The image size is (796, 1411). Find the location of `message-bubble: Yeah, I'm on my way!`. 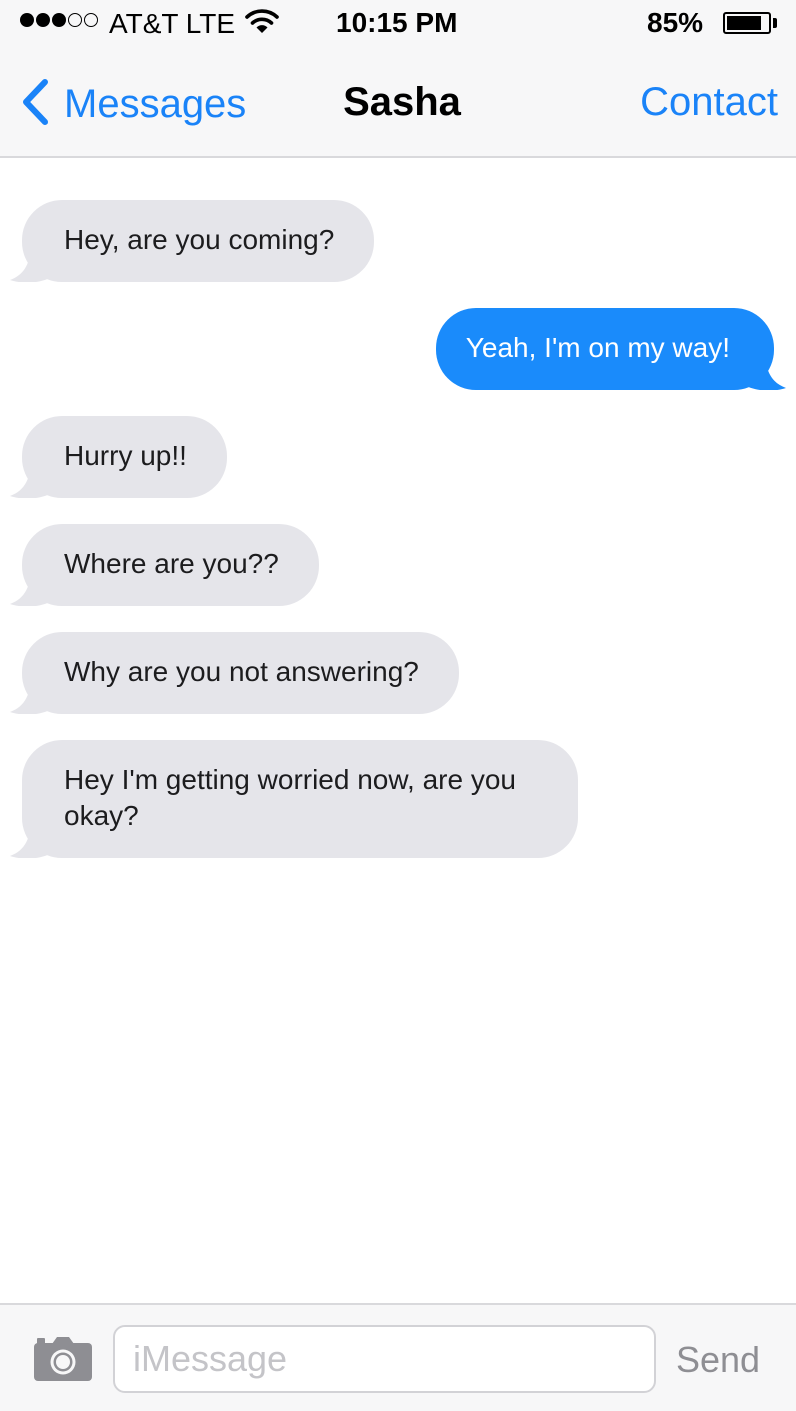

message-bubble: Yeah, I'm on my way! is located at coordinates (604, 349).